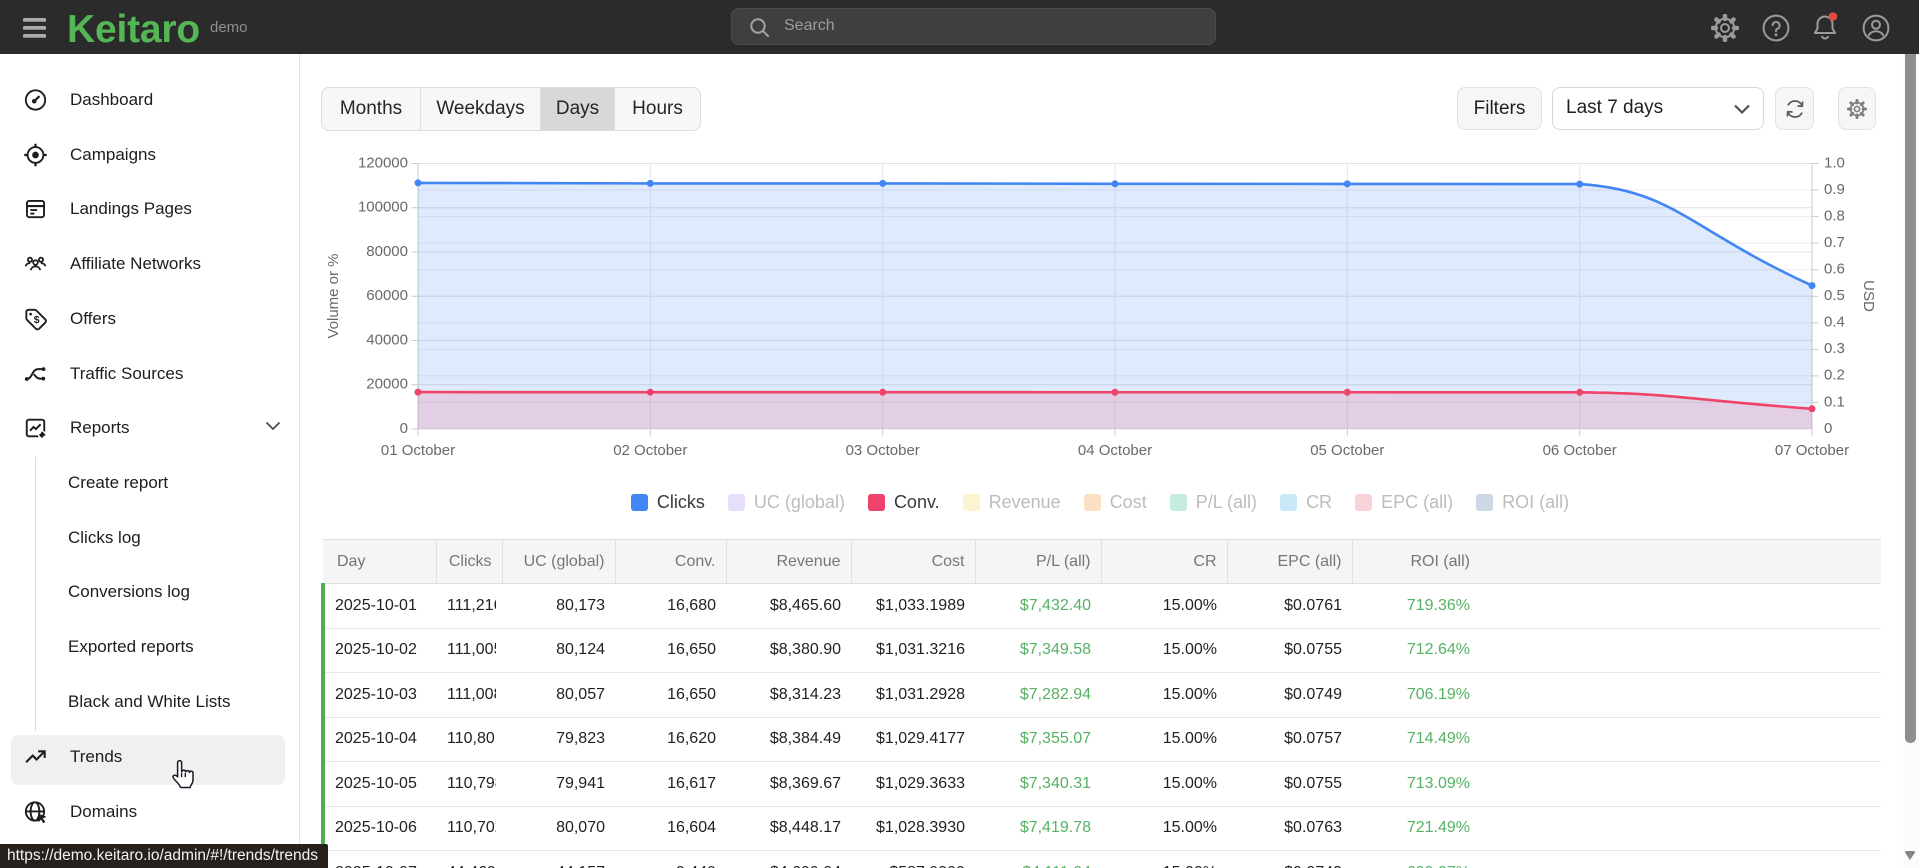  I want to click on svg-text: 0.1, so click(1834, 401).